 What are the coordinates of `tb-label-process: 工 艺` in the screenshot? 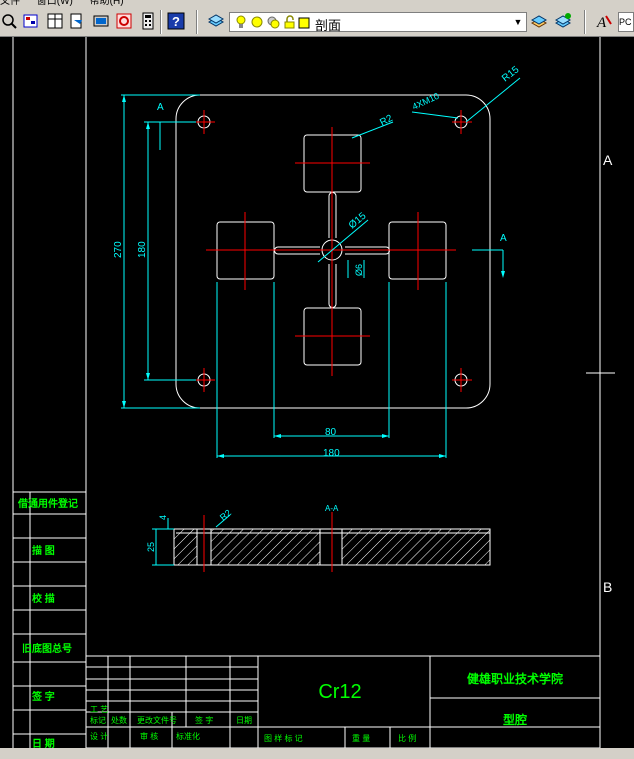 It's located at (99, 709).